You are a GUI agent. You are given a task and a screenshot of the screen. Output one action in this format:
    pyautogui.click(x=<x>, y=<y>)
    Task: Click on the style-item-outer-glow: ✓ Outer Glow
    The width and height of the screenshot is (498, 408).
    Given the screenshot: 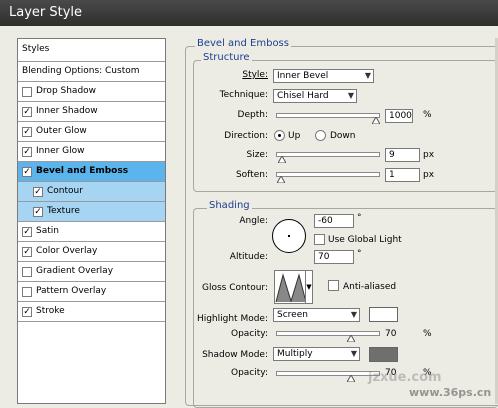 What is the action you would take?
    pyautogui.click(x=91, y=132)
    